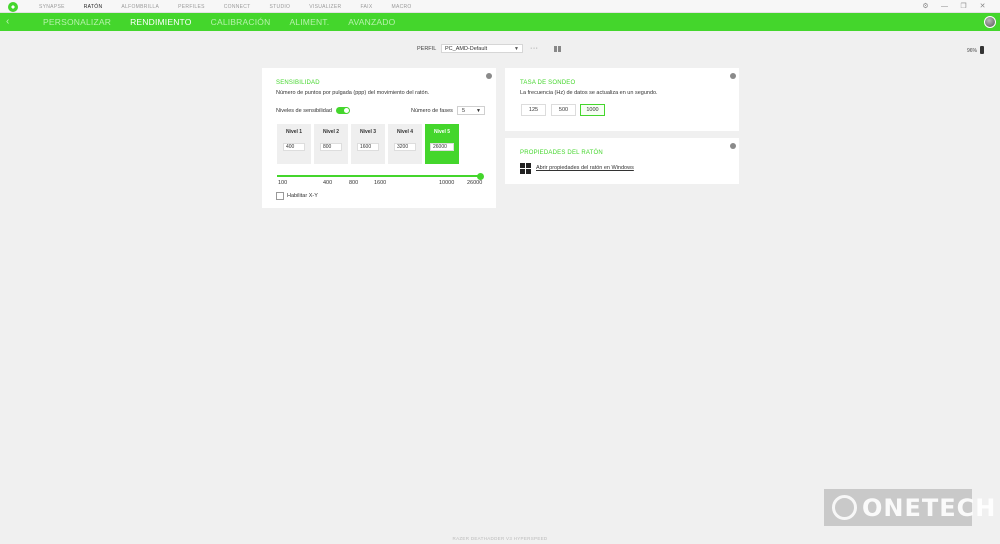 This screenshot has width=1000, height=544. Describe the element at coordinates (368, 132) in the screenshot. I see `dpi-level-name: Nivel 3` at that location.